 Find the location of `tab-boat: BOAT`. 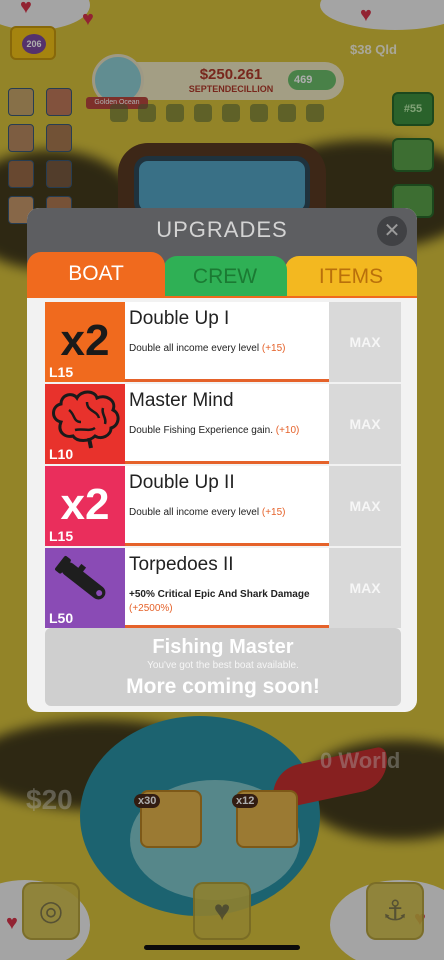

tab-boat: BOAT is located at coordinates (96, 274).